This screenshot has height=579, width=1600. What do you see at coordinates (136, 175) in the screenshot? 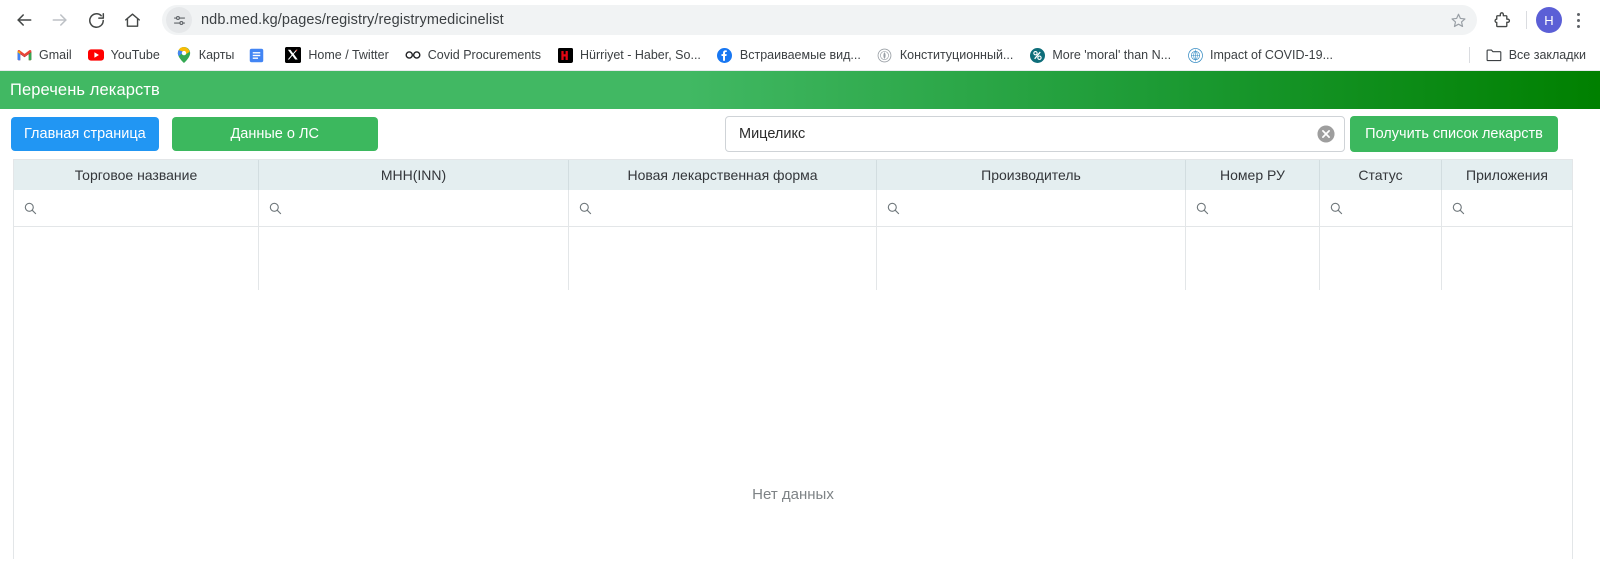
I see `table-column-header: Торговое название` at bounding box center [136, 175].